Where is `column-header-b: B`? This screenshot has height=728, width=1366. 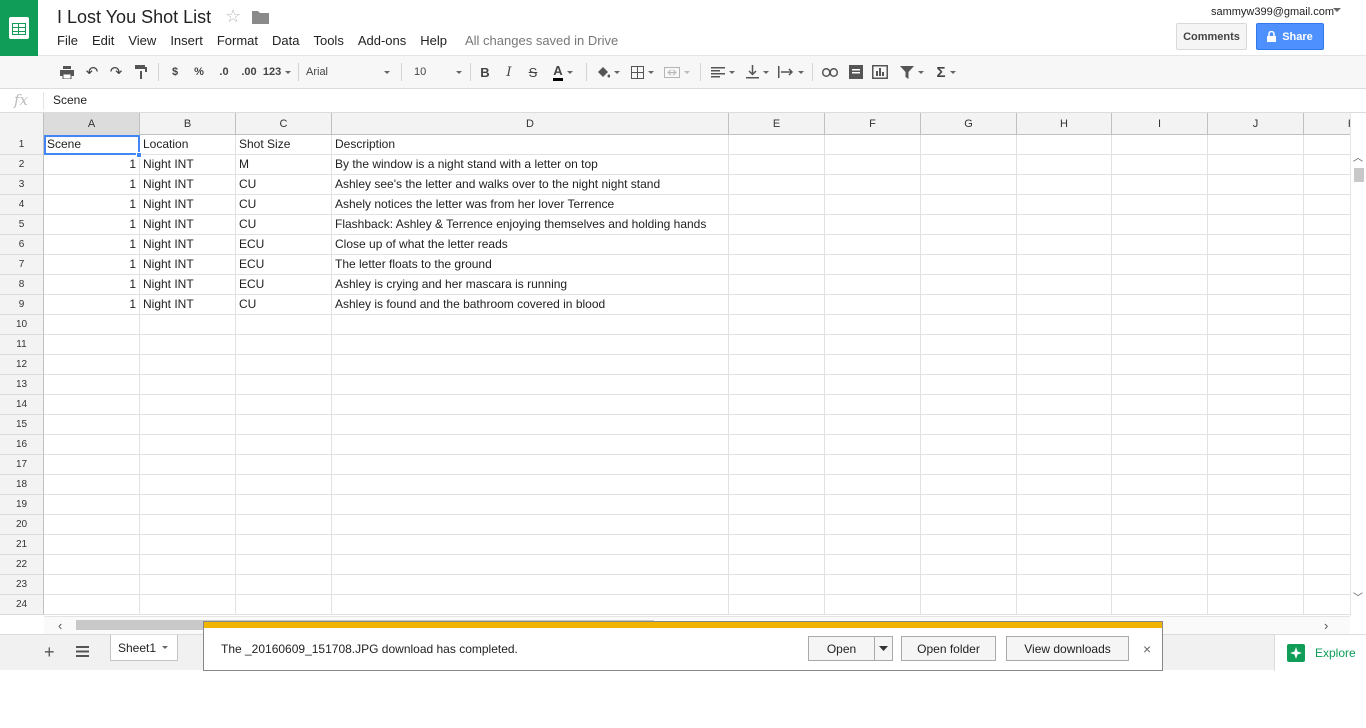 column-header-b: B is located at coordinates (188, 124).